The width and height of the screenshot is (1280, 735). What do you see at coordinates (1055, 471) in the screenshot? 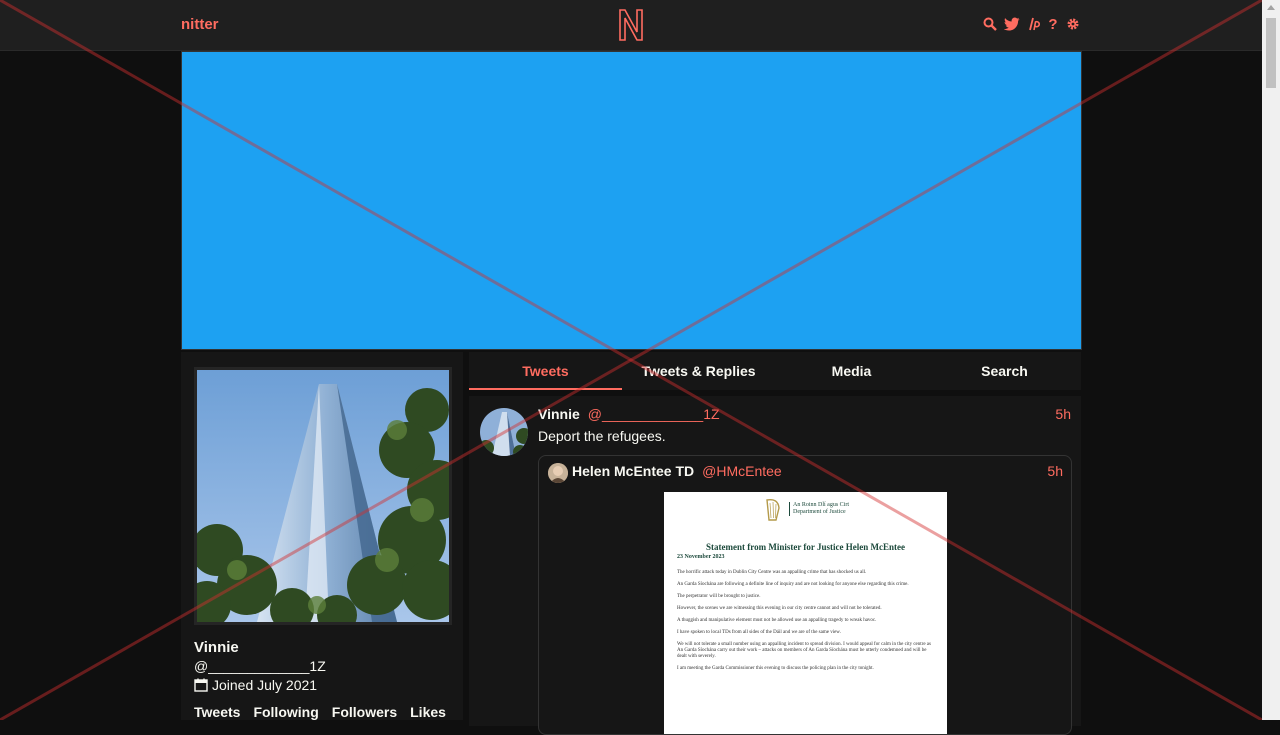
I see `quote-date: 5h` at bounding box center [1055, 471].